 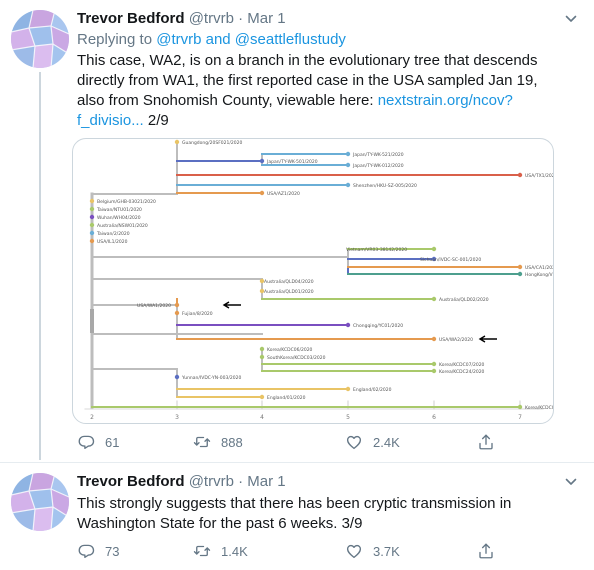 I want to click on reply-count: 61, so click(x=112, y=442).